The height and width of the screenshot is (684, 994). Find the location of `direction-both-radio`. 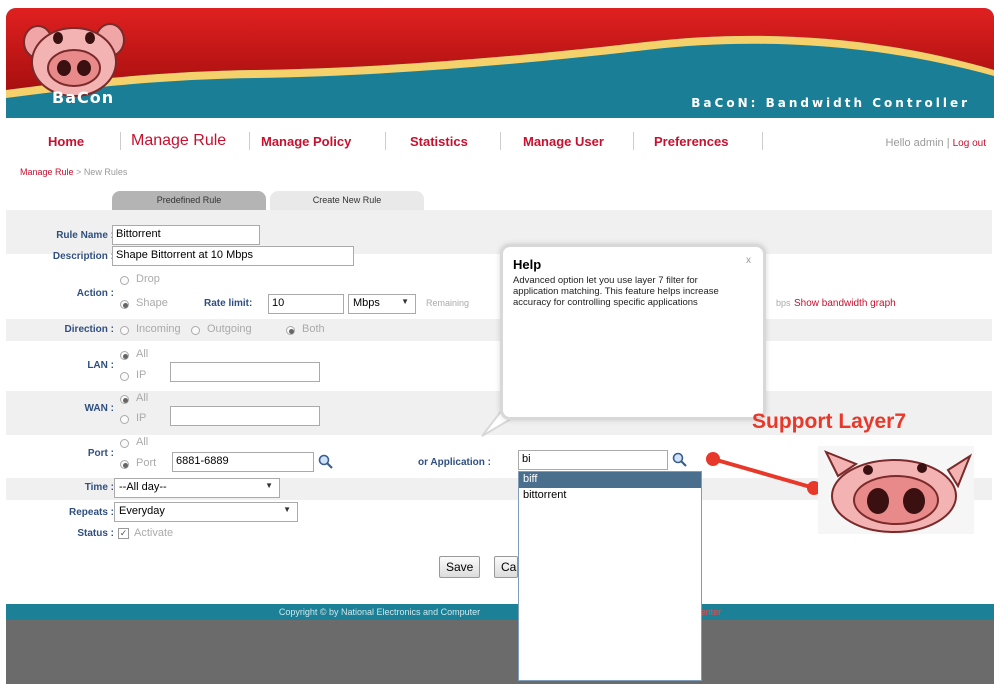

direction-both-radio is located at coordinates (290, 330).